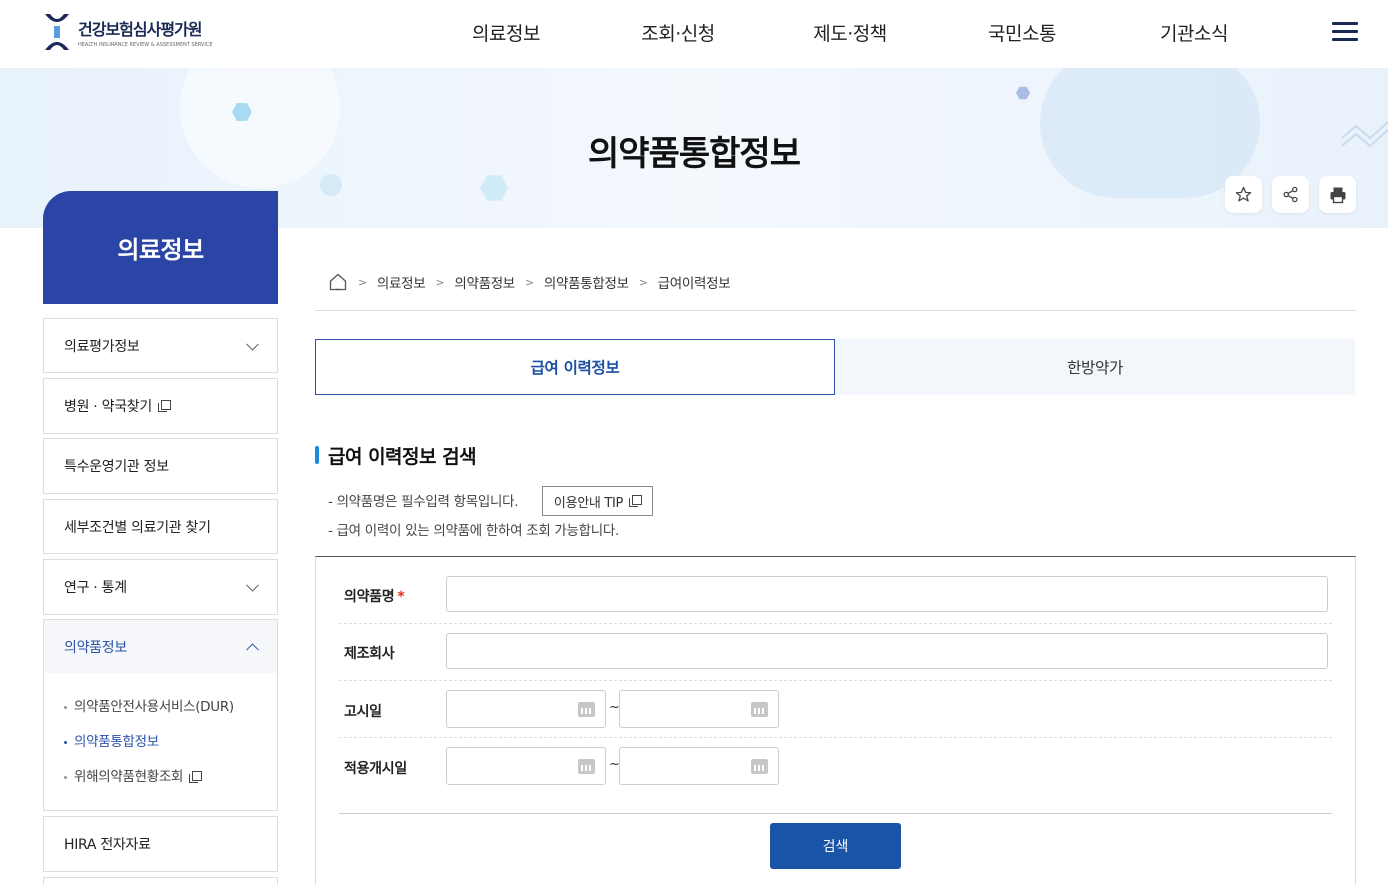 The width and height of the screenshot is (1388, 885). I want to click on page-tools, so click(1290, 194).